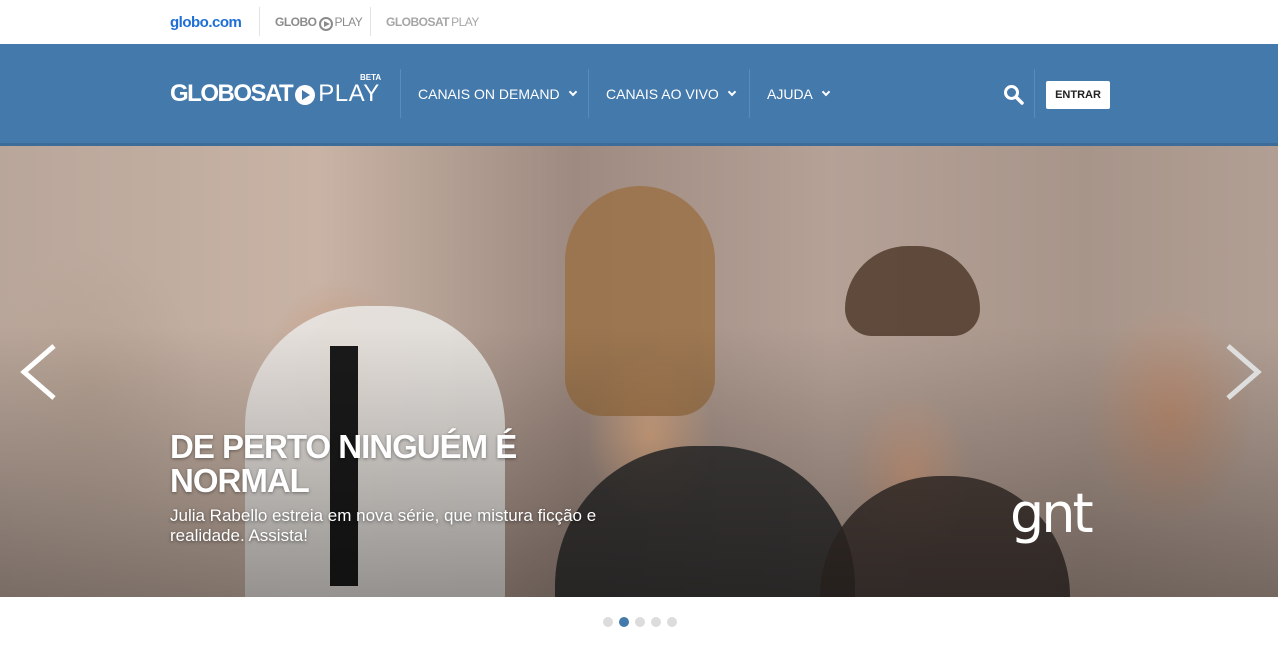  Describe the element at coordinates (489, 94) in the screenshot. I see `nav-label: CANAIS ON DEMAND` at that location.